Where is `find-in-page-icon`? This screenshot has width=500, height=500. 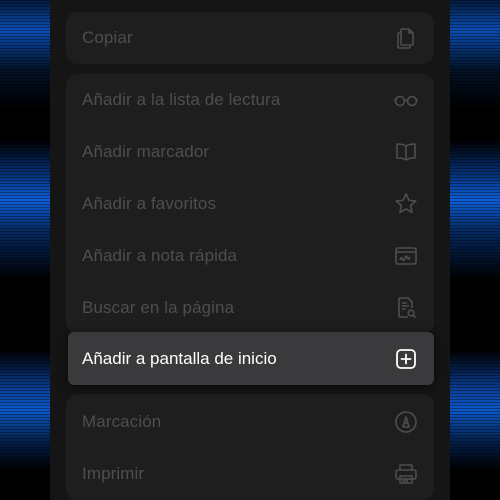
find-in-page-icon is located at coordinates (406, 308).